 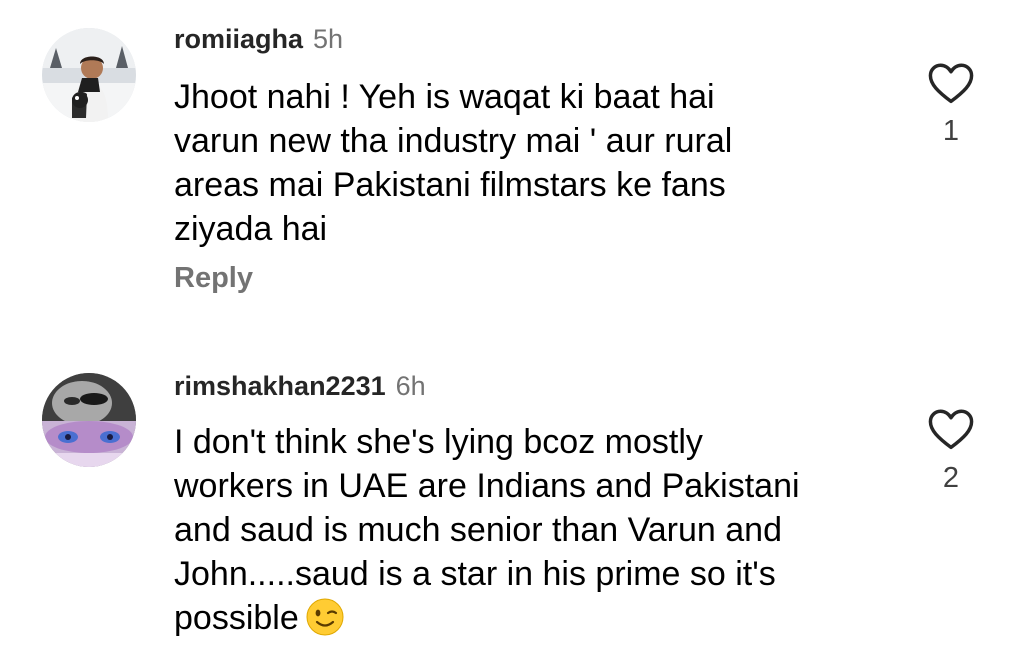 What do you see at coordinates (410, 386) in the screenshot?
I see `timestamp: 6h` at bounding box center [410, 386].